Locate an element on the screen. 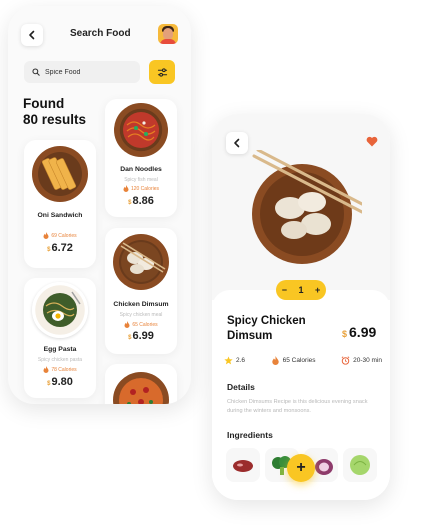  filter-button is located at coordinates (162, 72).